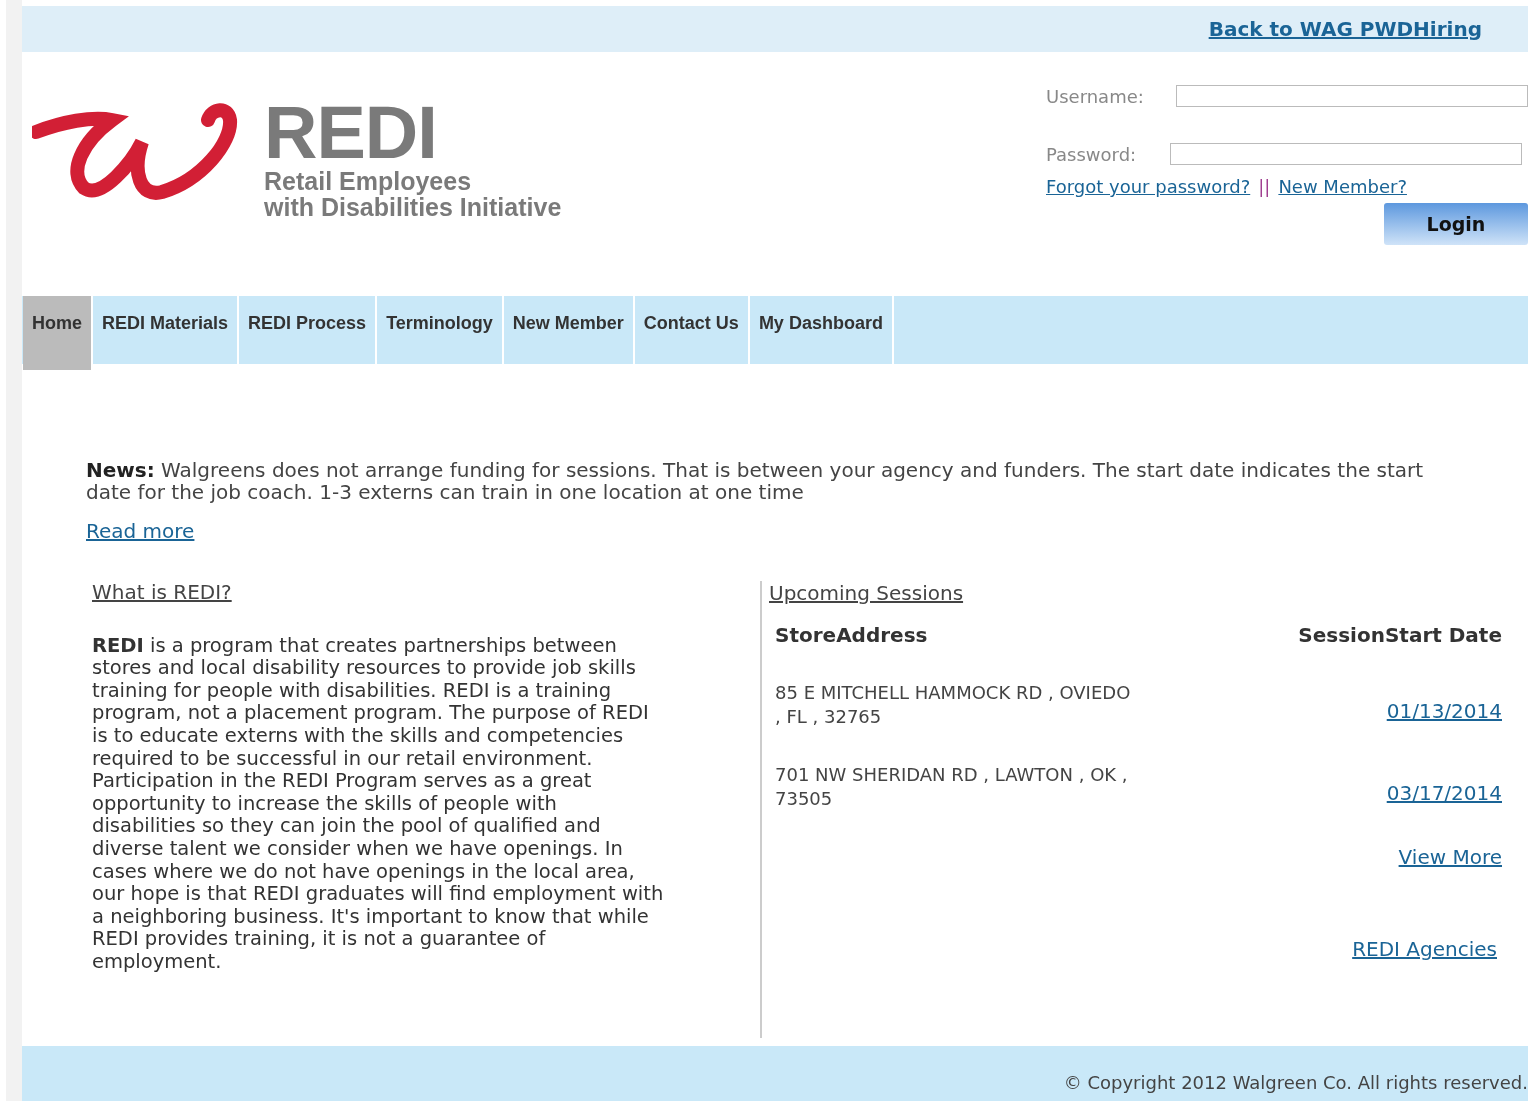 The height and width of the screenshot is (1101, 1532). What do you see at coordinates (851, 635) in the screenshot?
I see `column-header: StoreAddress` at bounding box center [851, 635].